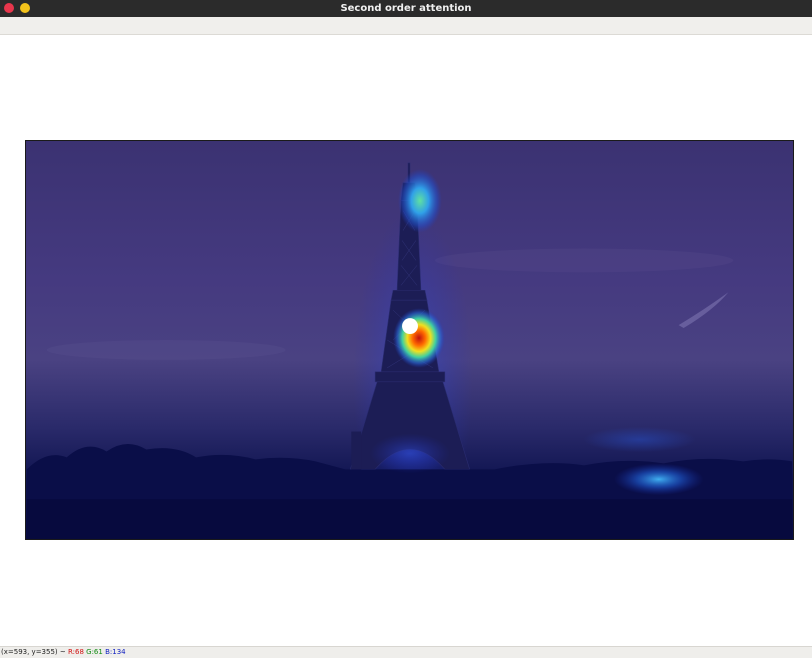 This screenshot has height=658, width=812. What do you see at coordinates (75, 652) in the screenshot?
I see `pixel-red-value: R:68` at bounding box center [75, 652].